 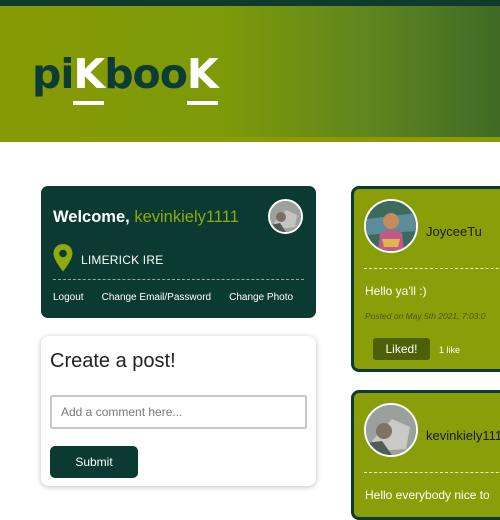 I want to click on logout-link: Logout, so click(x=68, y=297).